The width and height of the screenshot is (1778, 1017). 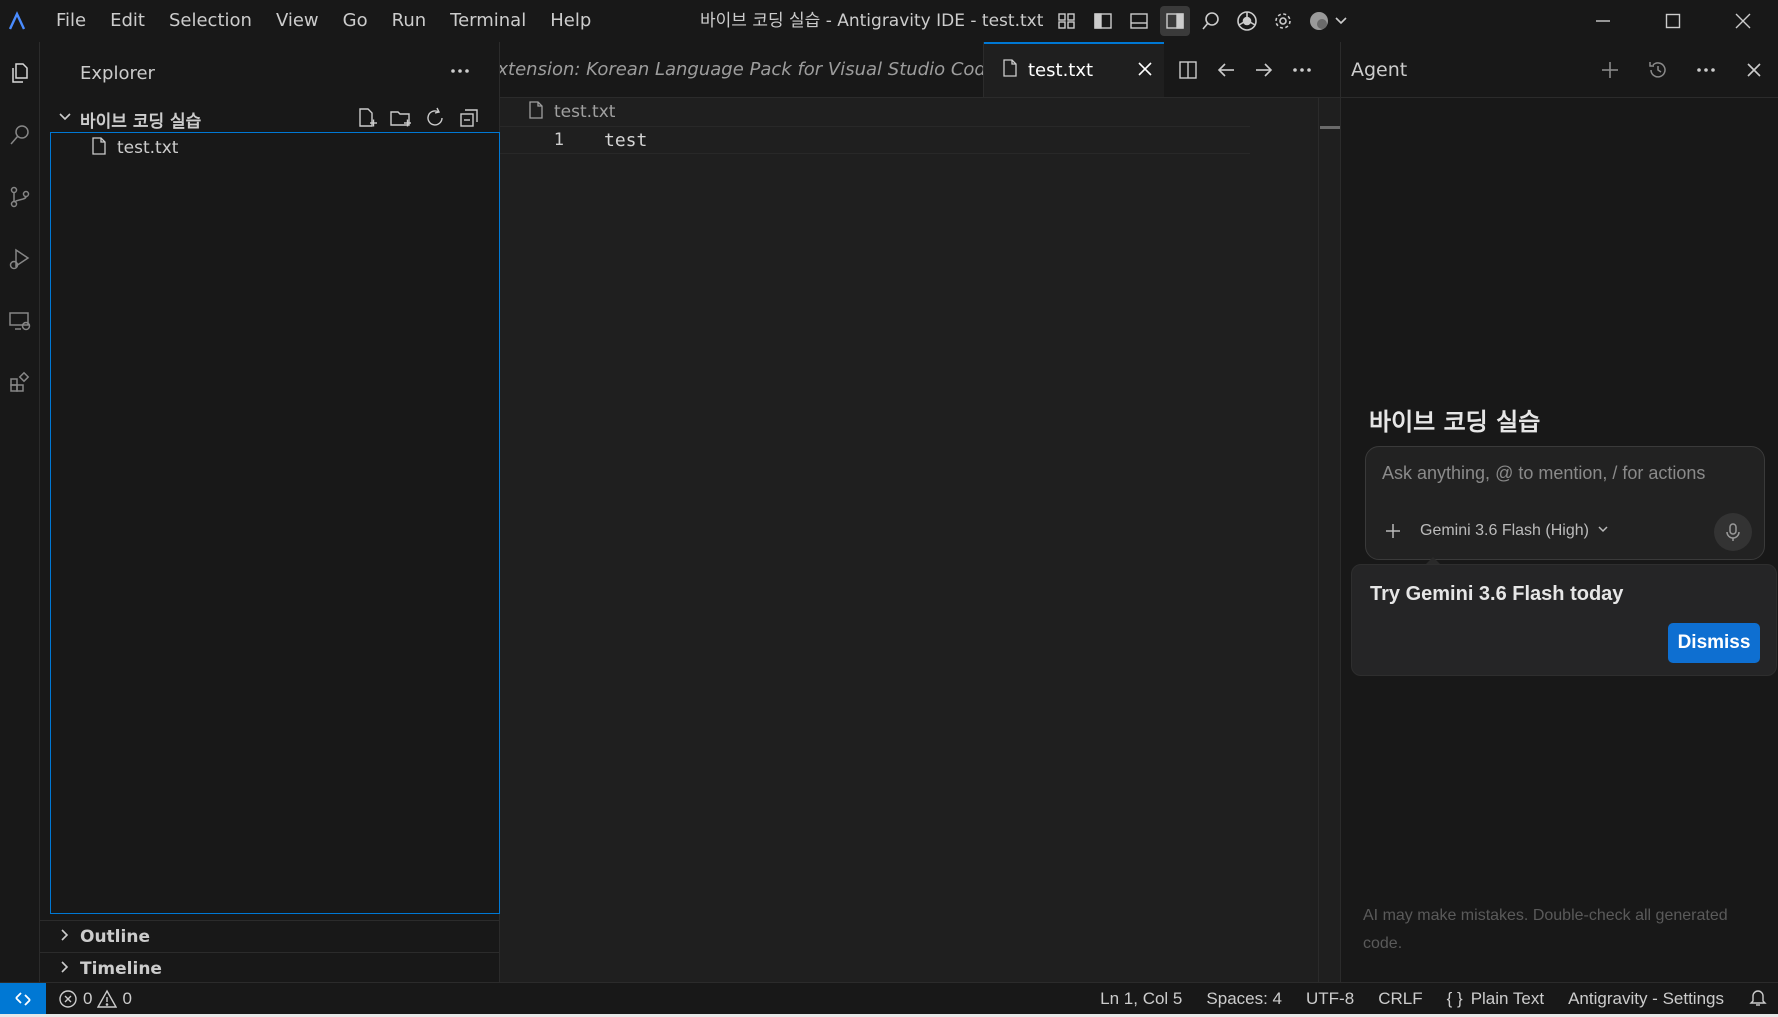 I want to click on browser-icon, so click(x=1247, y=21).